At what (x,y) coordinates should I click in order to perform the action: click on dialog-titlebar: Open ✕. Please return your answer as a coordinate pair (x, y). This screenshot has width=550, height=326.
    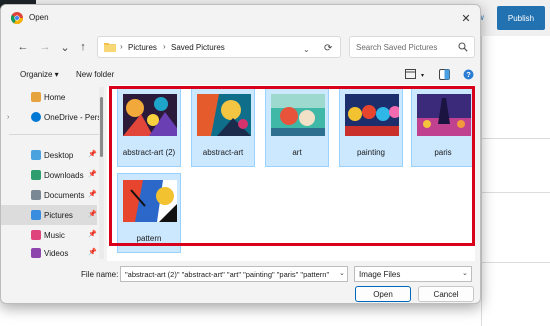
    Looking at the image, I should click on (240, 18).